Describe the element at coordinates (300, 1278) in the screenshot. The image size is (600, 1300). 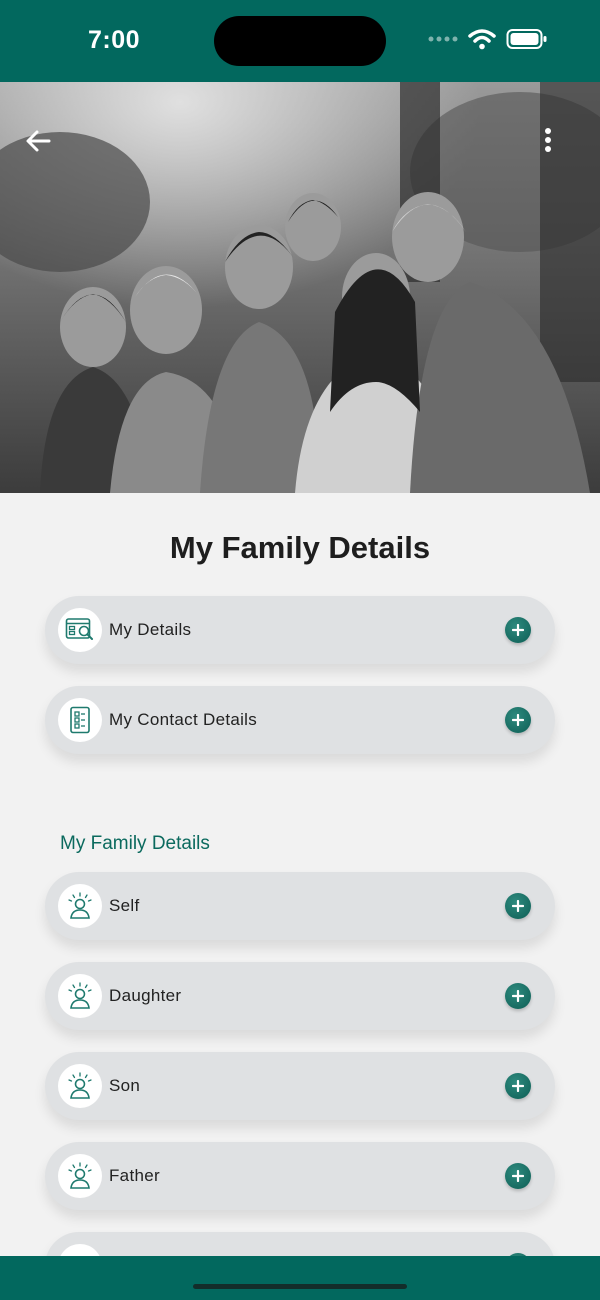
I see `bottom-bar` at that location.